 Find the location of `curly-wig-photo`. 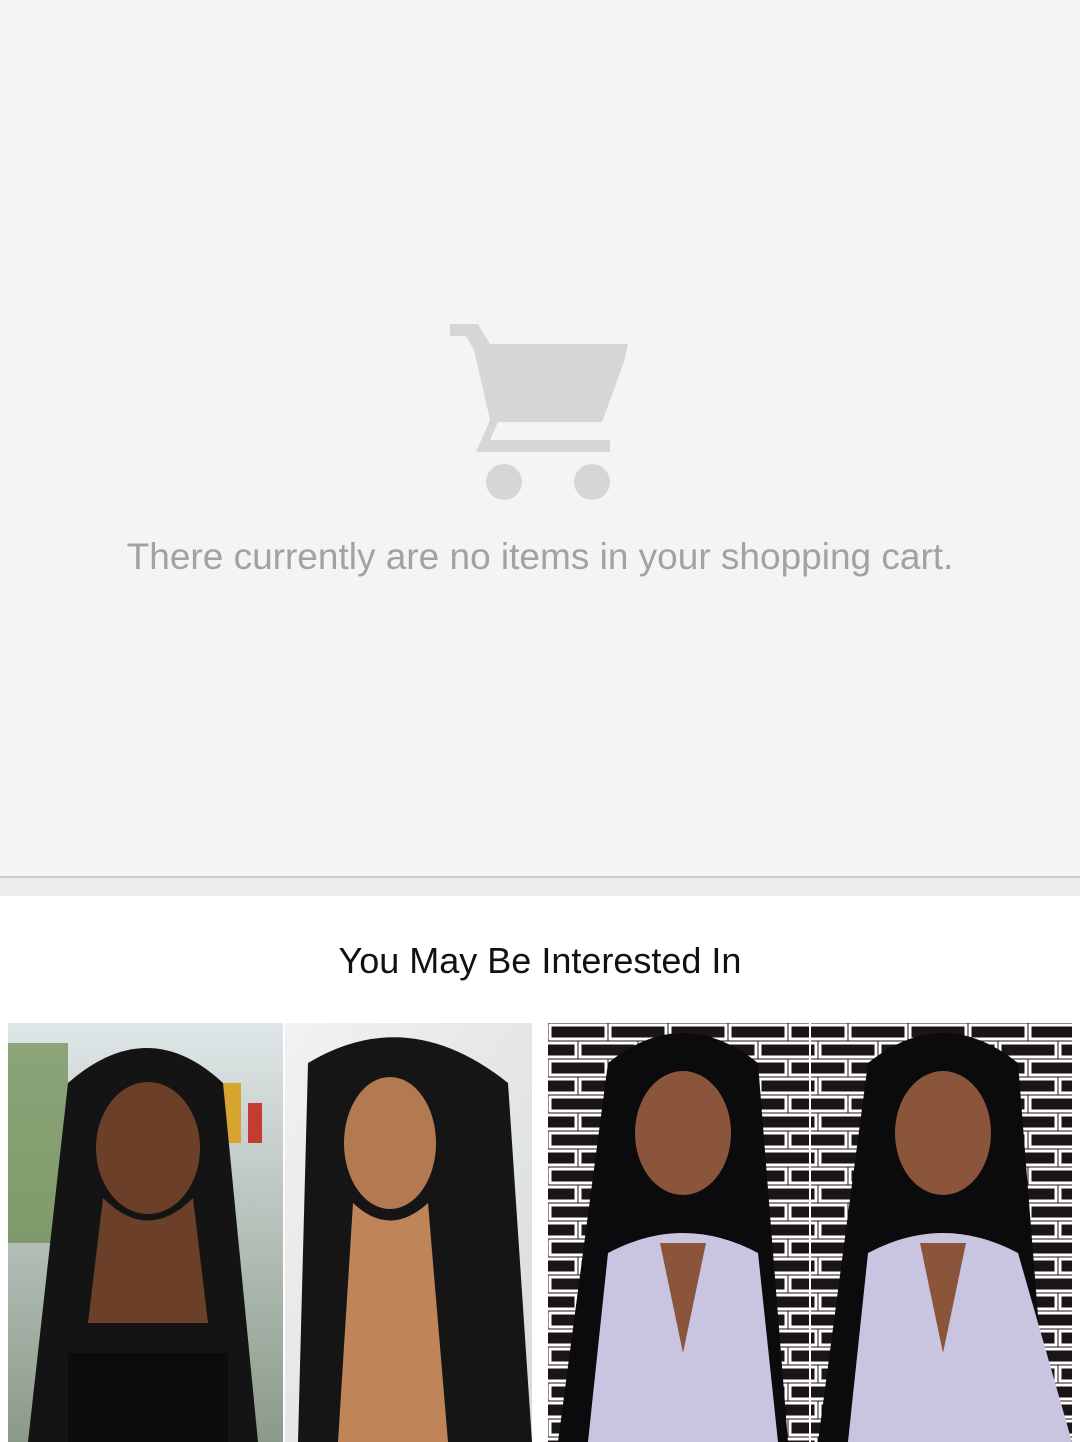

curly-wig-photo is located at coordinates (270, 1232).